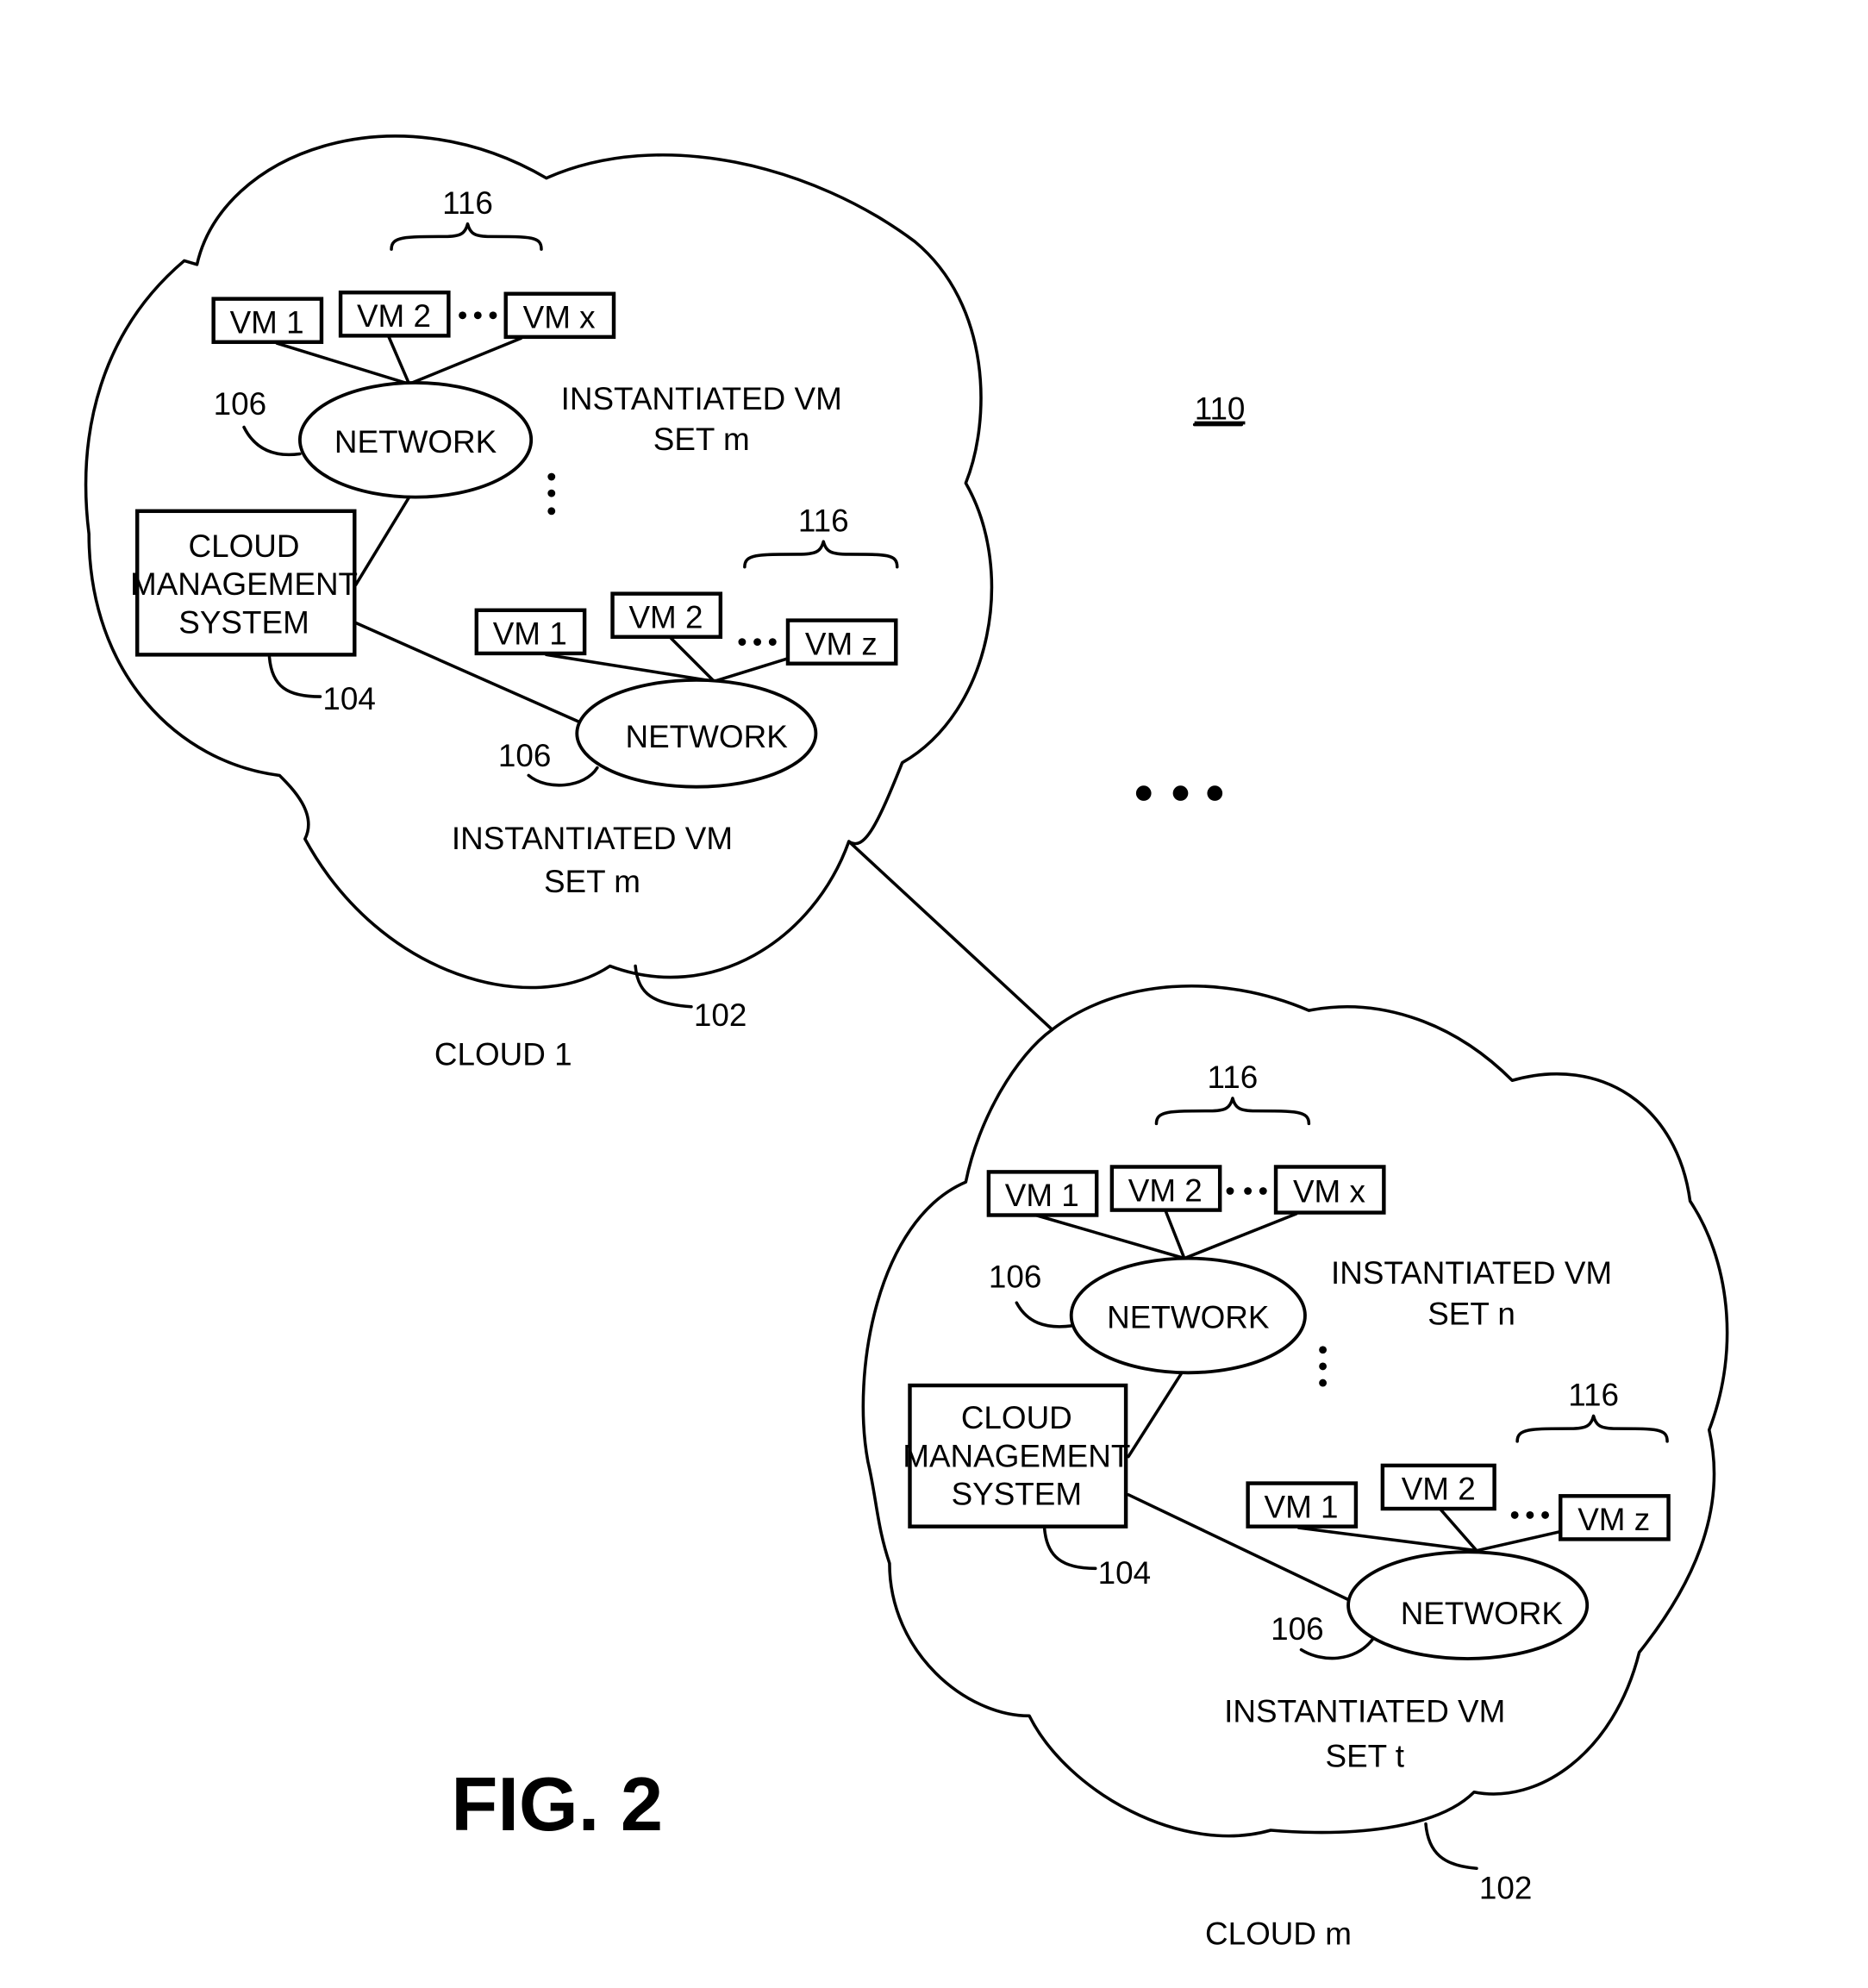 The height and width of the screenshot is (1988, 1868). I want to click on system-ref-110: 110, so click(1220, 409).